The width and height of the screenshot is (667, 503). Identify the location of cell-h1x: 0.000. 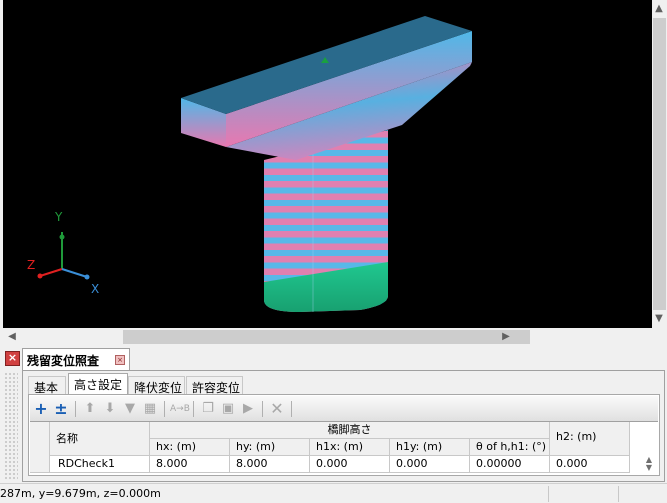
(350, 464).